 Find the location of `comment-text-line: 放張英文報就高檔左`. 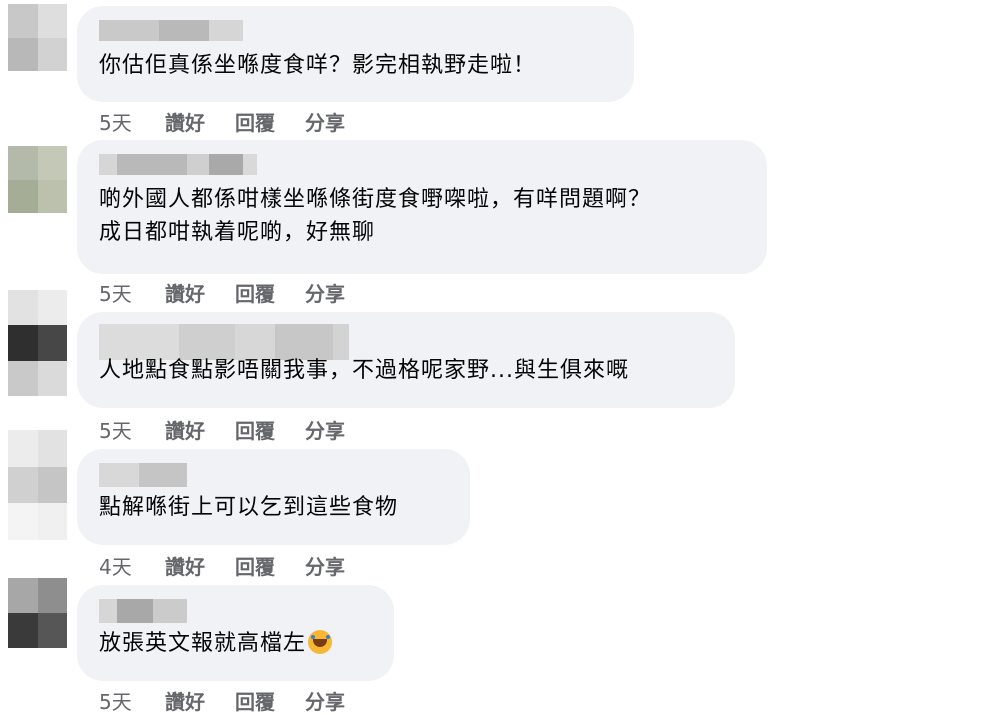

comment-text-line: 放張英文報就高檔左 is located at coordinates (203, 643).